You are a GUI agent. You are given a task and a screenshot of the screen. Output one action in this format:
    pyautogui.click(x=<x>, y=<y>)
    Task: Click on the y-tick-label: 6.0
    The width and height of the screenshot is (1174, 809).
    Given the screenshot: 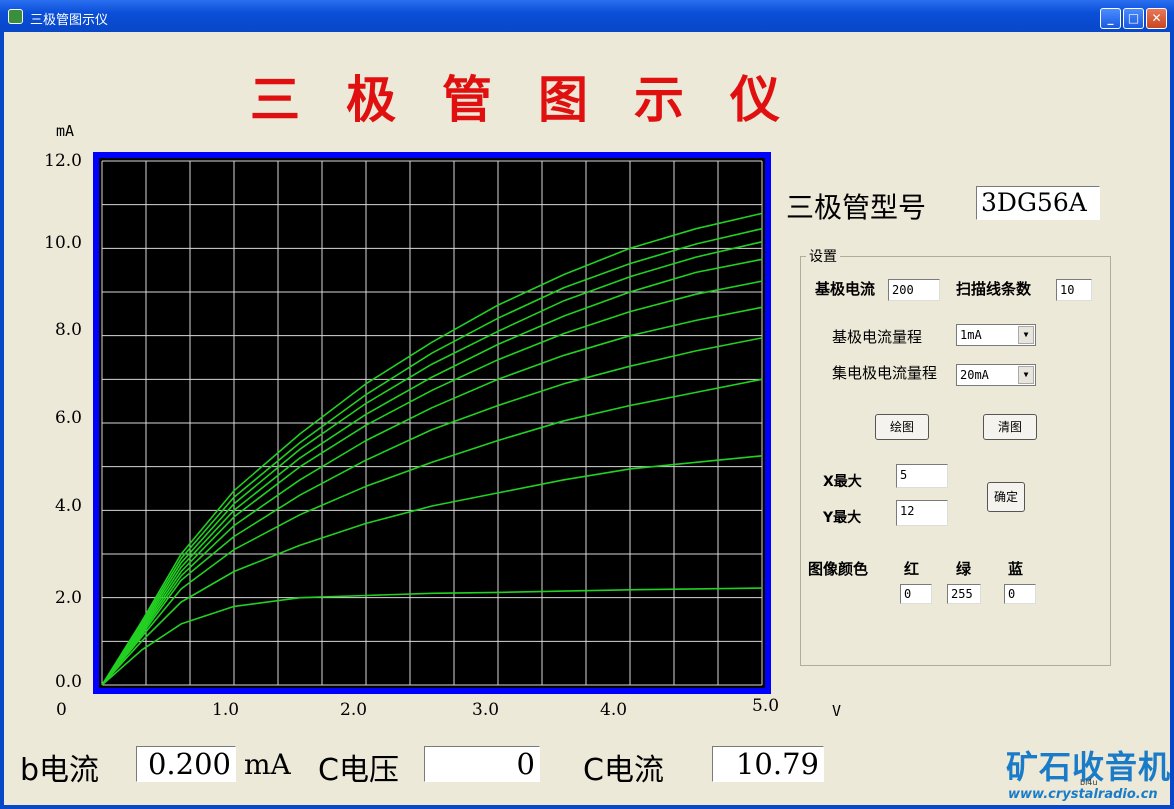 What is the action you would take?
    pyautogui.click(x=68, y=418)
    